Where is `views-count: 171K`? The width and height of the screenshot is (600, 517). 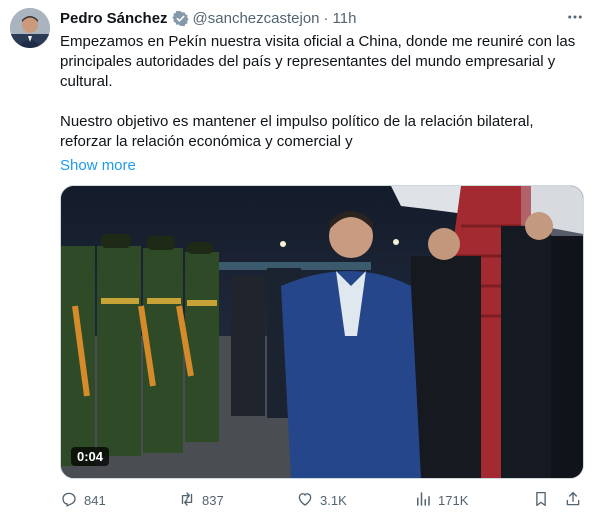
views-count: 171K is located at coordinates (453, 500).